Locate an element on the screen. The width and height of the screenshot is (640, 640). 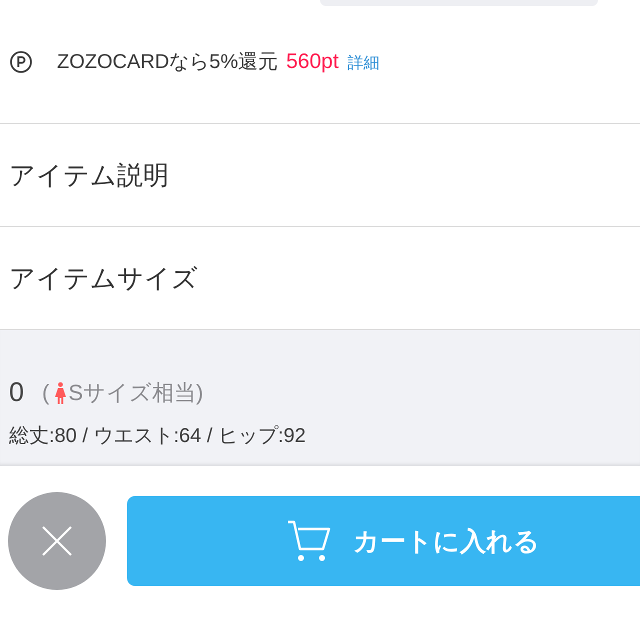
size-label: 0 is located at coordinates (16, 392).